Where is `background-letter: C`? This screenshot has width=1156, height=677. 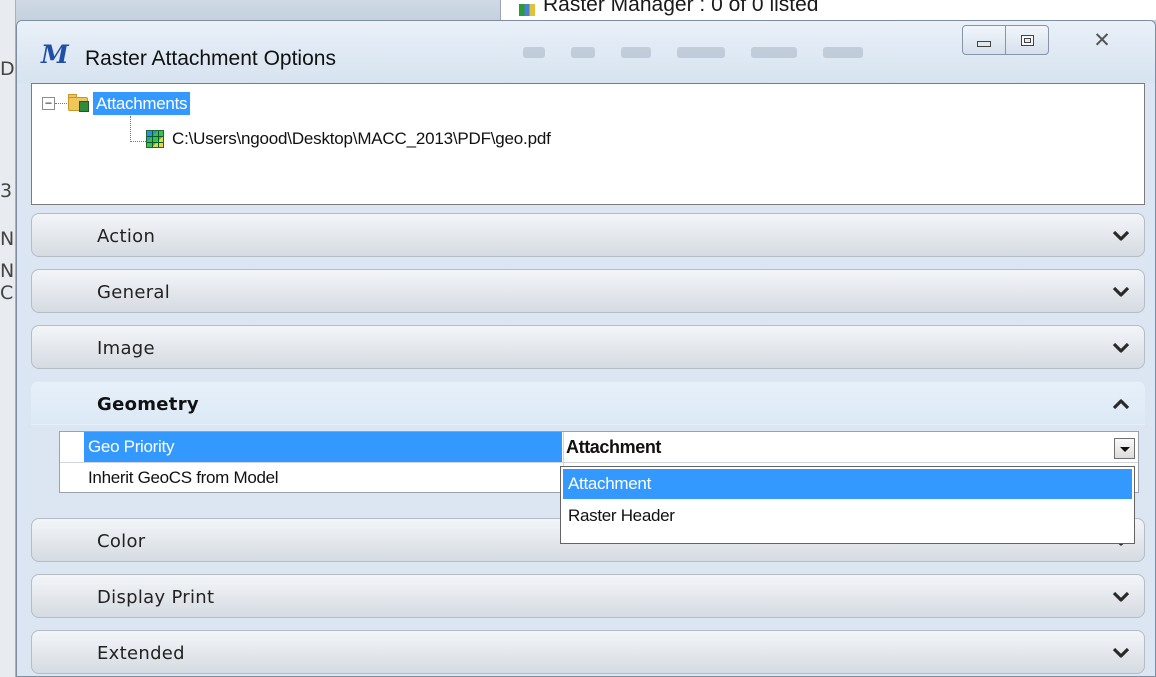
background-letter: C is located at coordinates (7, 293).